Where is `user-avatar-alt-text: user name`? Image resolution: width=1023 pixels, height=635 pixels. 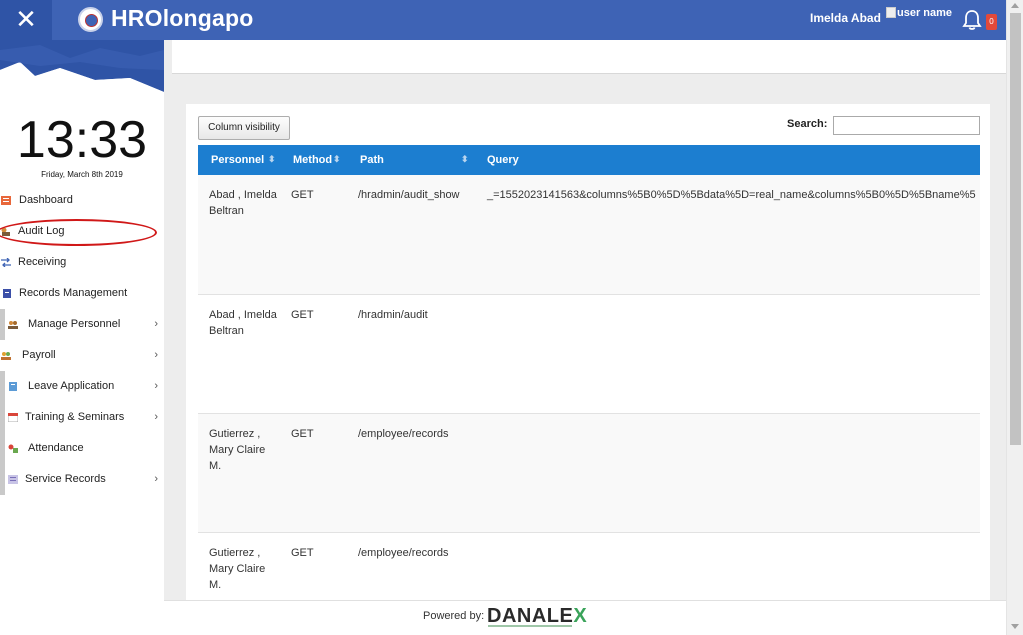 user-avatar-alt-text: user name is located at coordinates (925, 13).